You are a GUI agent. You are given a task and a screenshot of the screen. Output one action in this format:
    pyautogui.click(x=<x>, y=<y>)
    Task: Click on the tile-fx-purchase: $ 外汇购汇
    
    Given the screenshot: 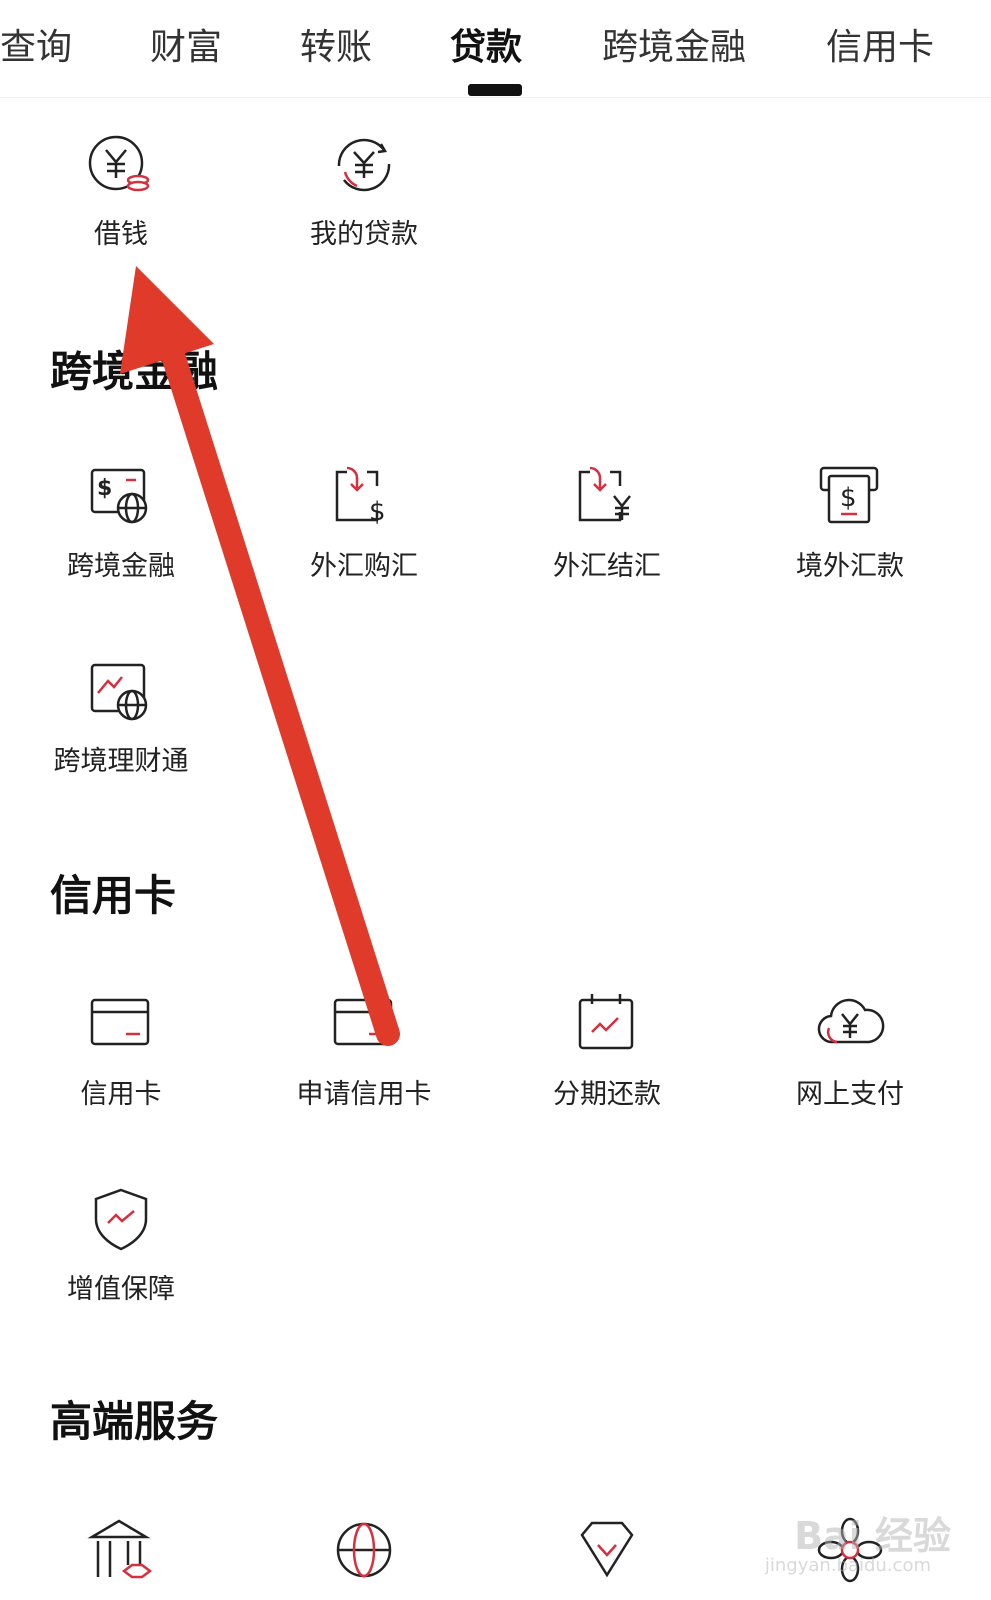 What is the action you would take?
    pyautogui.click(x=364, y=537)
    